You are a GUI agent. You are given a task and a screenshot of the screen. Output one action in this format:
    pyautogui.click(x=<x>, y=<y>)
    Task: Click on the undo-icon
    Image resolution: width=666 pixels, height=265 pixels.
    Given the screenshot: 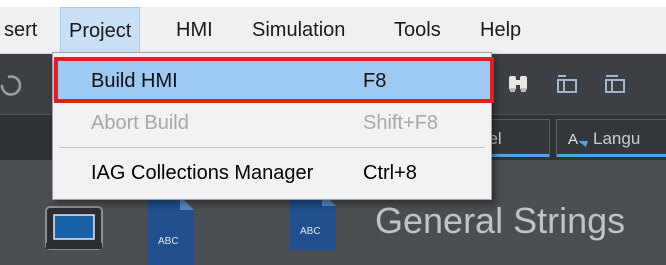 What is the action you would take?
    pyautogui.click(x=11, y=85)
    